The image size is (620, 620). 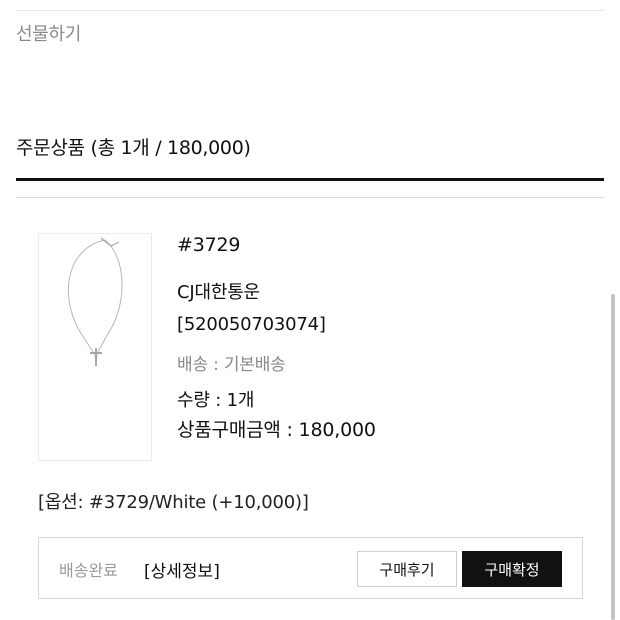 I want to click on product-name: #3729, so click(x=208, y=245).